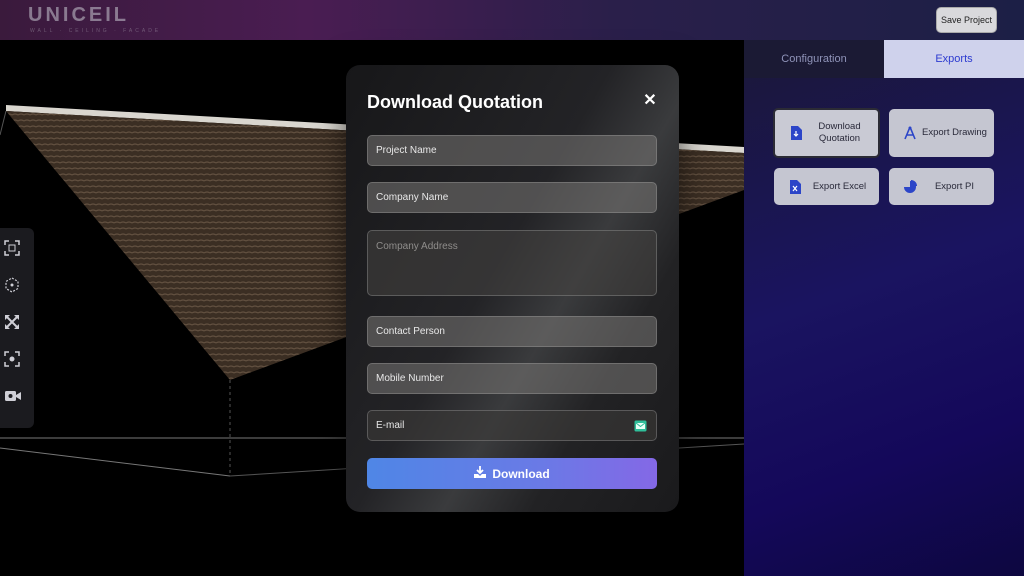  What do you see at coordinates (650, 101) in the screenshot?
I see `close-icon: ✕` at bounding box center [650, 101].